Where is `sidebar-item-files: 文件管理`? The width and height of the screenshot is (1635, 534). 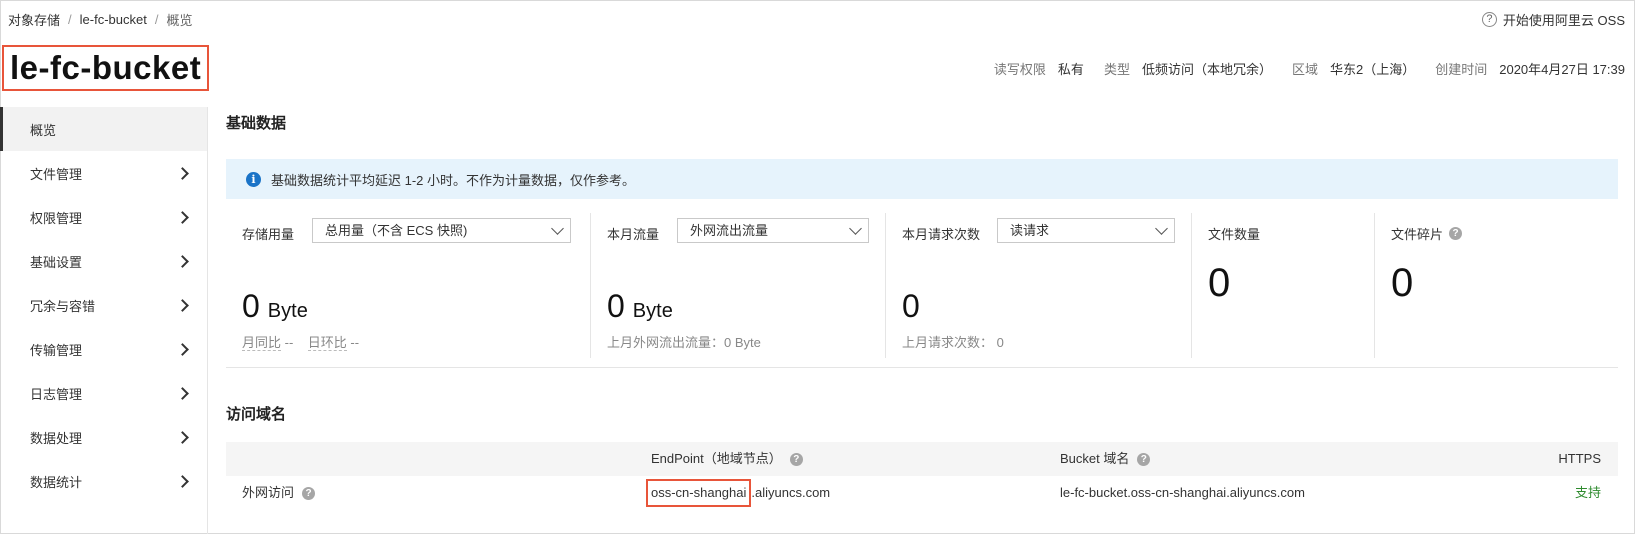
sidebar-item-files: 文件管理 is located at coordinates (103, 173).